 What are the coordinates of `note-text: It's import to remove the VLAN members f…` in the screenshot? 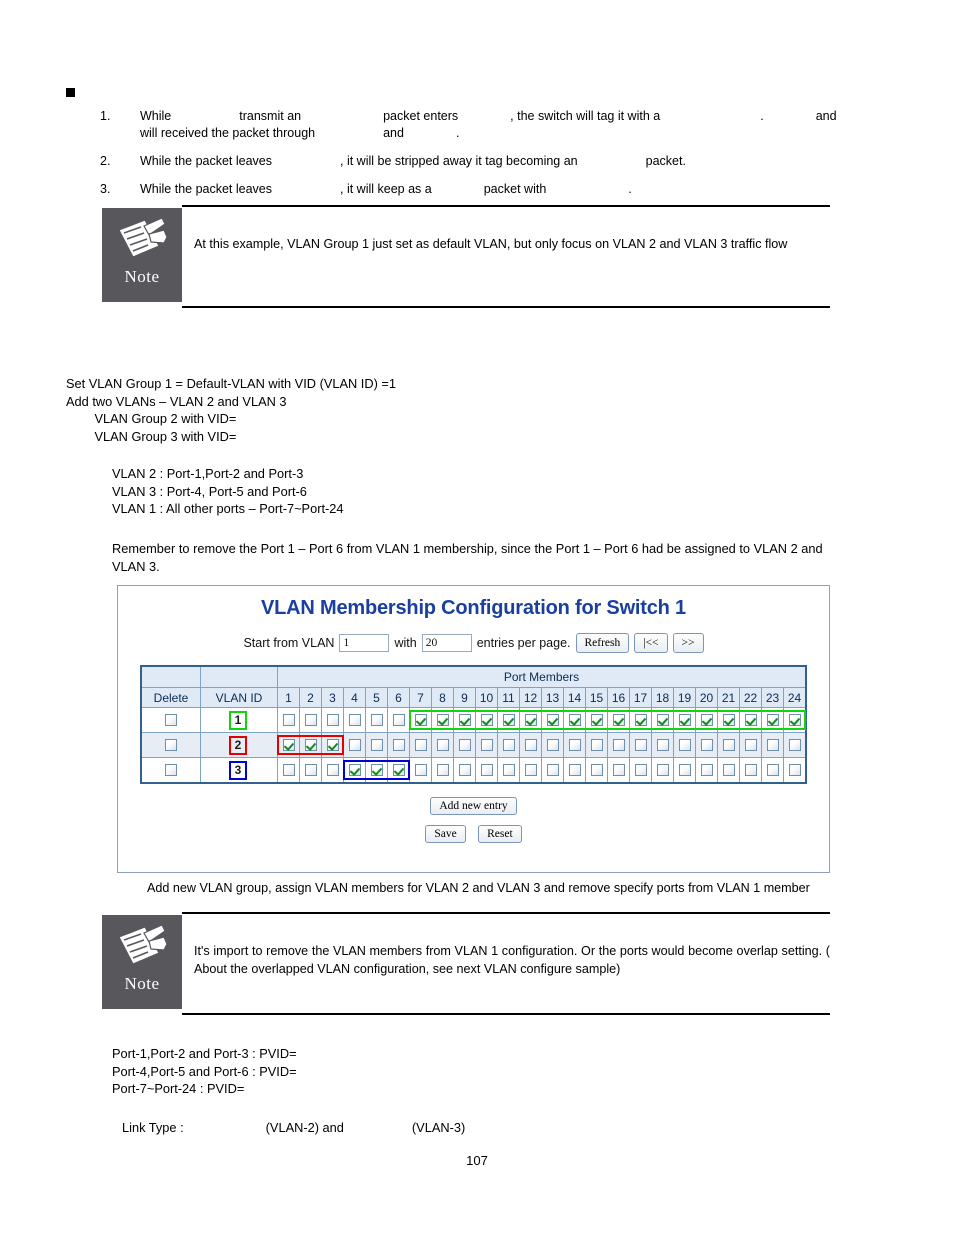 It's located at (512, 960).